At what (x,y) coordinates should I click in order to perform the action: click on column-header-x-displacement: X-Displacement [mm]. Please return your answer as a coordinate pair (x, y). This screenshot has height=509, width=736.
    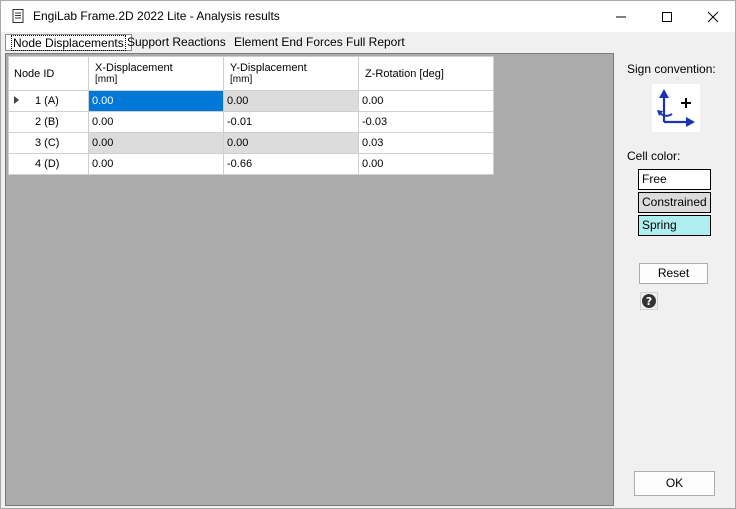
    Looking at the image, I should click on (156, 73).